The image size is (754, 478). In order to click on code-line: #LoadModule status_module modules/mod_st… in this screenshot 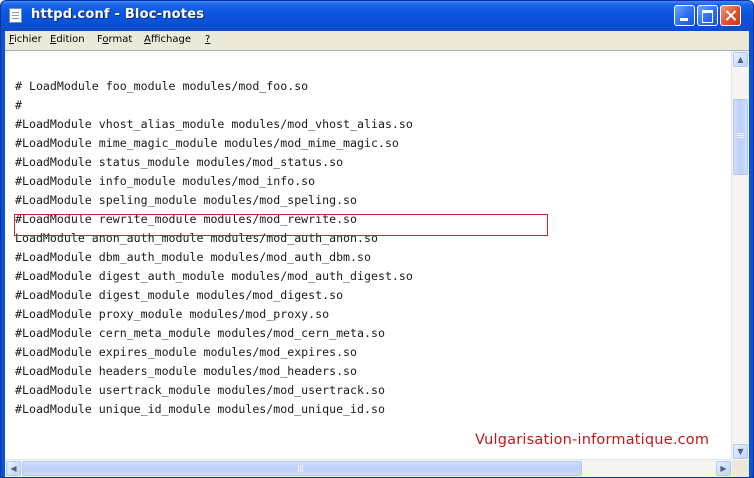, I will do `click(179, 162)`.